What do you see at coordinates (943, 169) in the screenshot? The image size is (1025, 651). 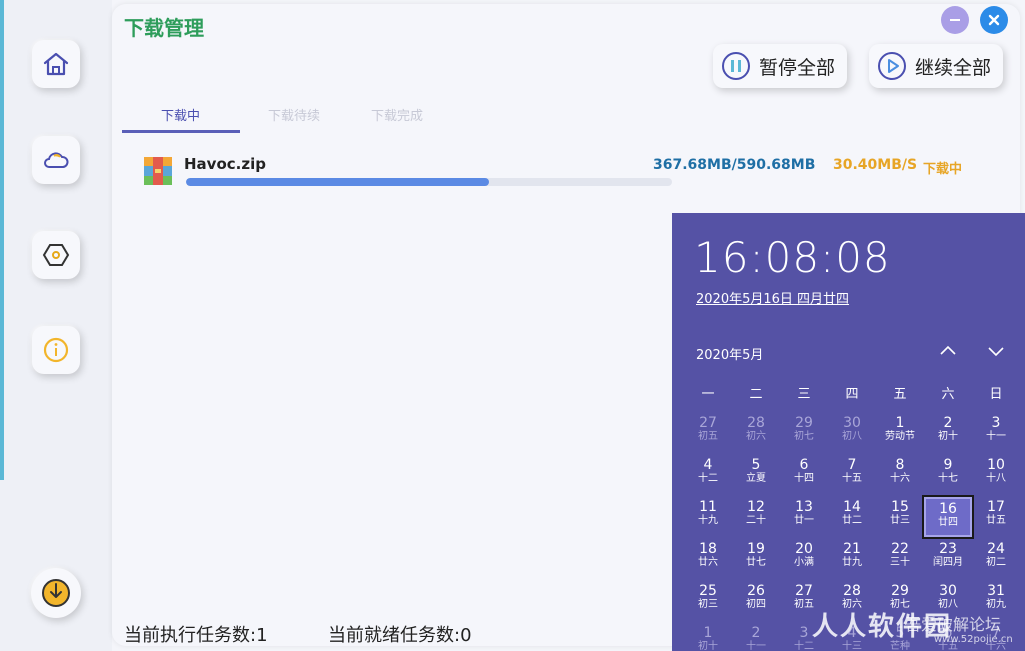 I see `download-status: 下载中` at bounding box center [943, 169].